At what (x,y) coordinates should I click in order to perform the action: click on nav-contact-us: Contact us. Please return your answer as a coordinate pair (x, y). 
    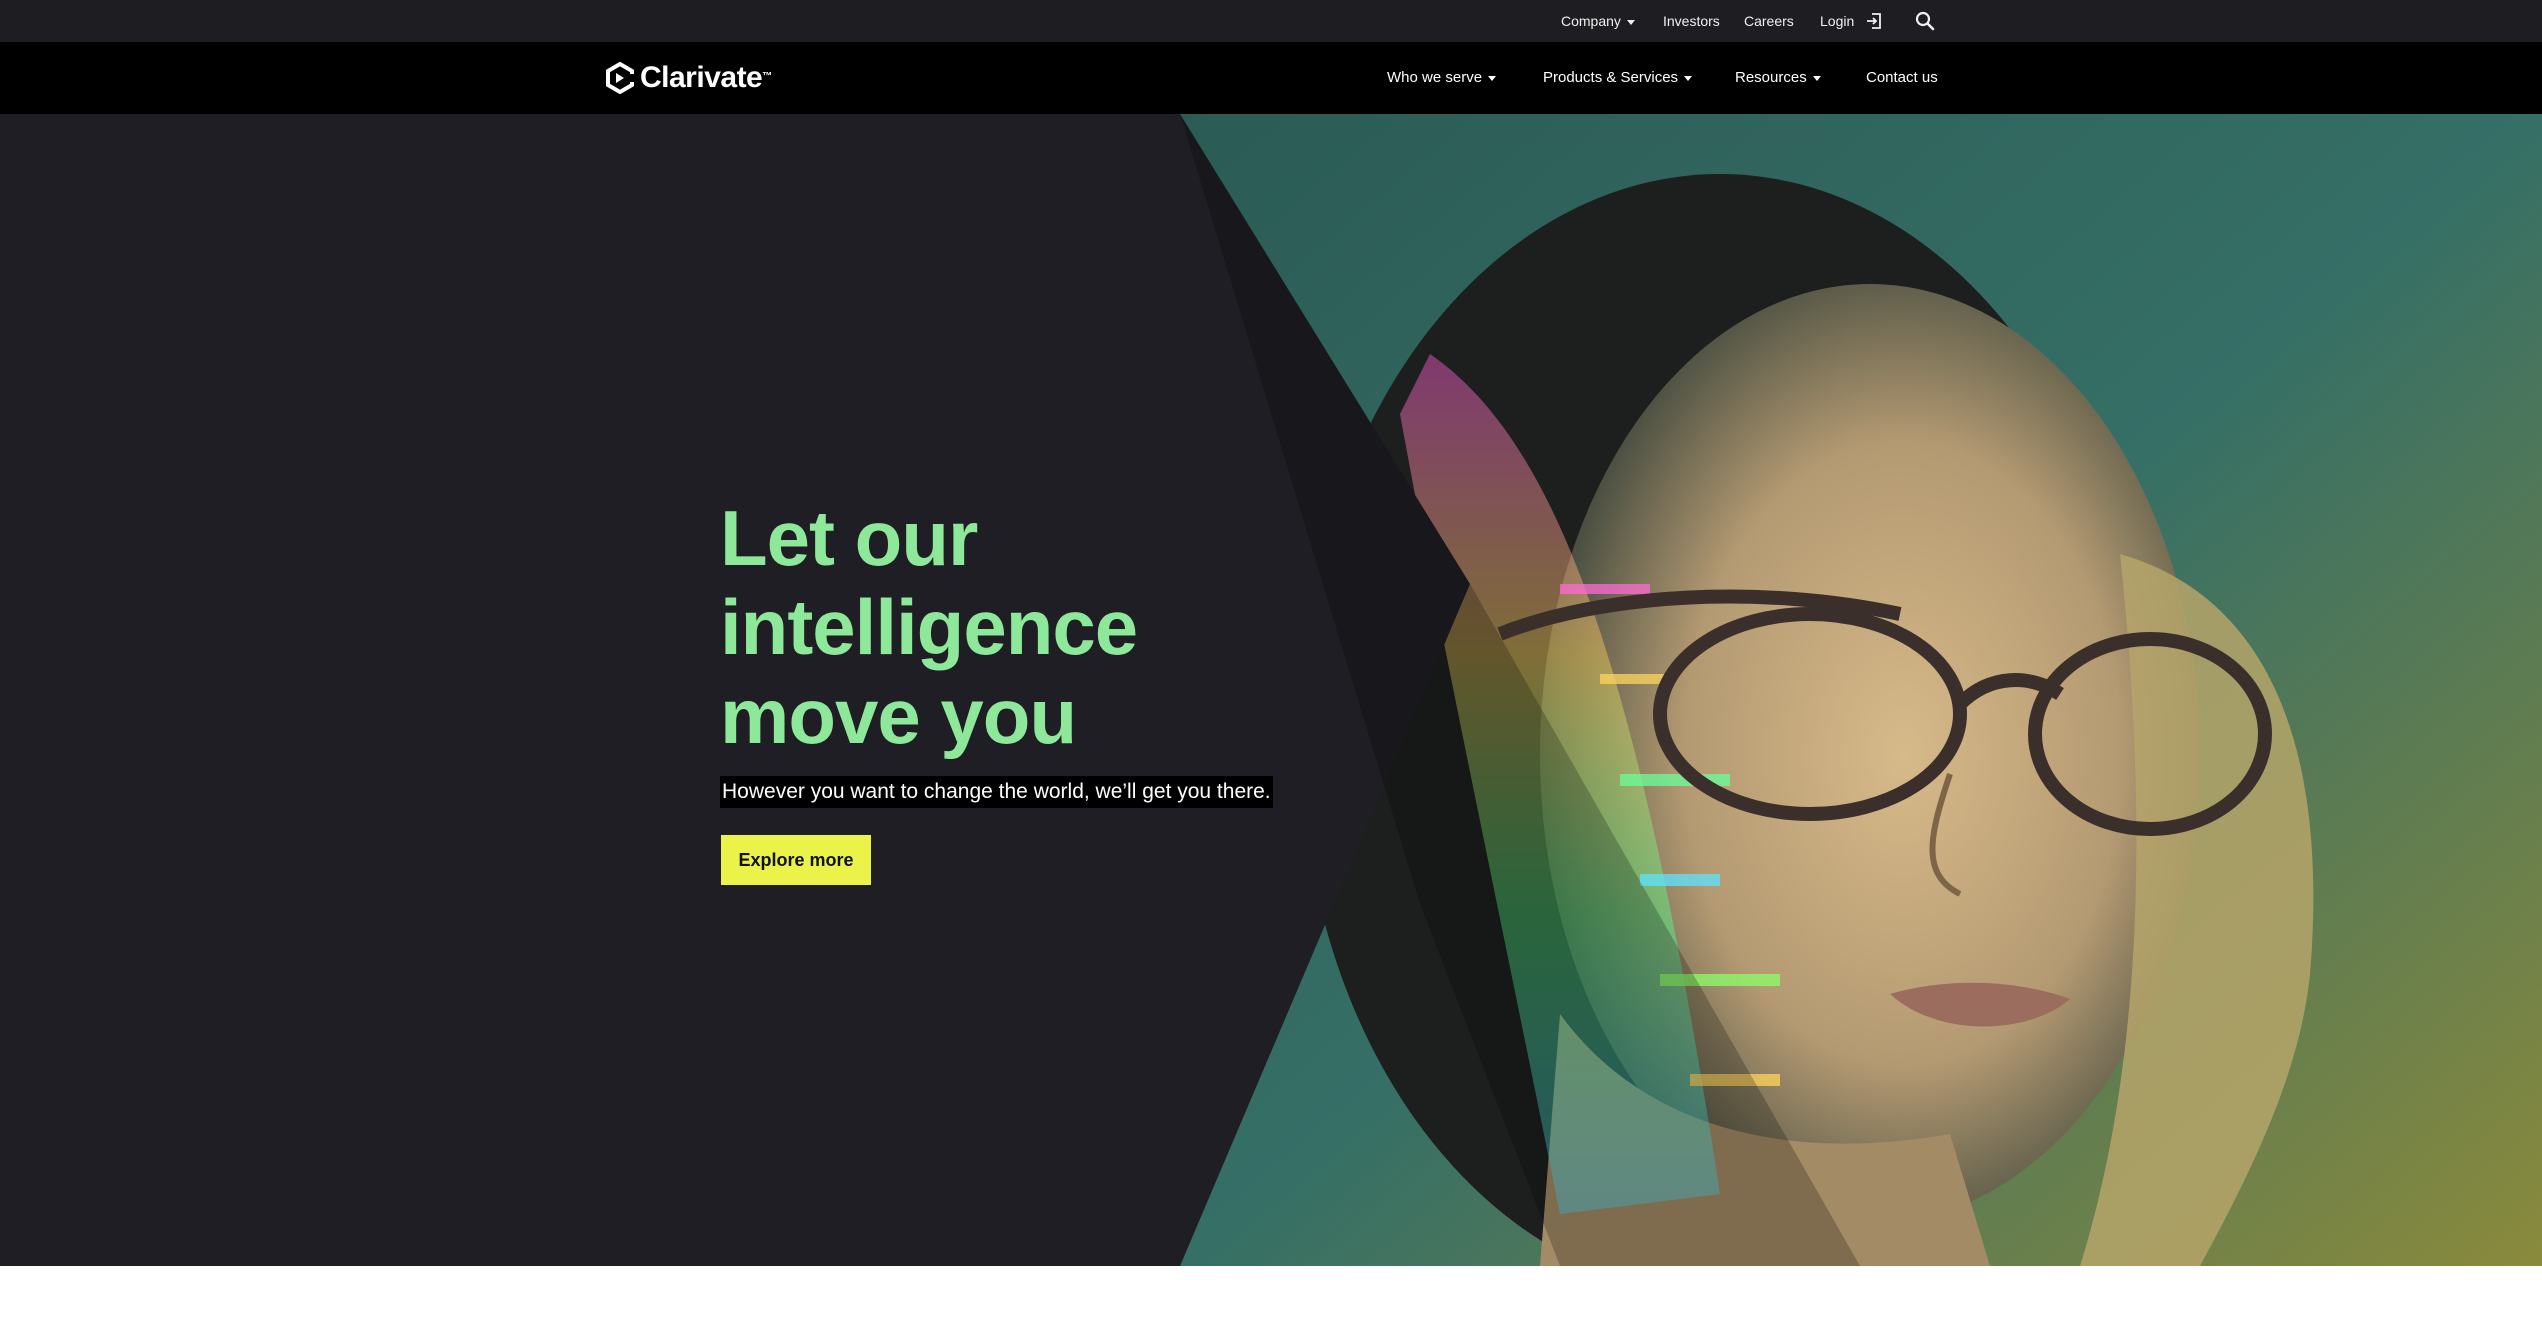
    Looking at the image, I should click on (1902, 78).